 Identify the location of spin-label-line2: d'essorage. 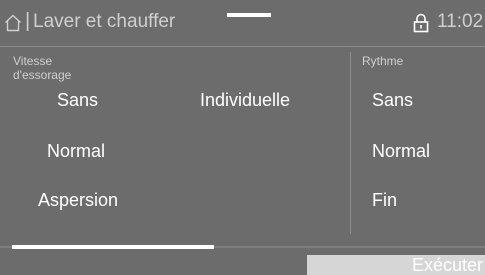
(42, 75).